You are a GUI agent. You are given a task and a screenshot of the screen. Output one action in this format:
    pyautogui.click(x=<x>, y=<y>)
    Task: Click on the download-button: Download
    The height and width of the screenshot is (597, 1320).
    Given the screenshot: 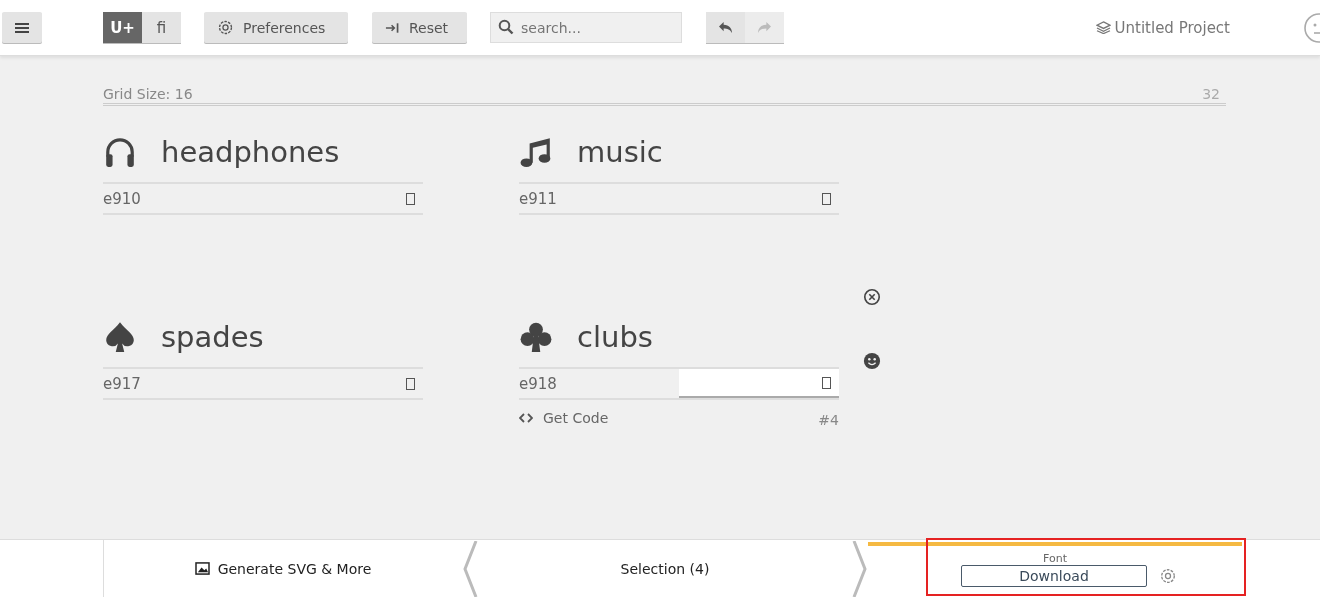 What is the action you would take?
    pyautogui.click(x=1054, y=576)
    